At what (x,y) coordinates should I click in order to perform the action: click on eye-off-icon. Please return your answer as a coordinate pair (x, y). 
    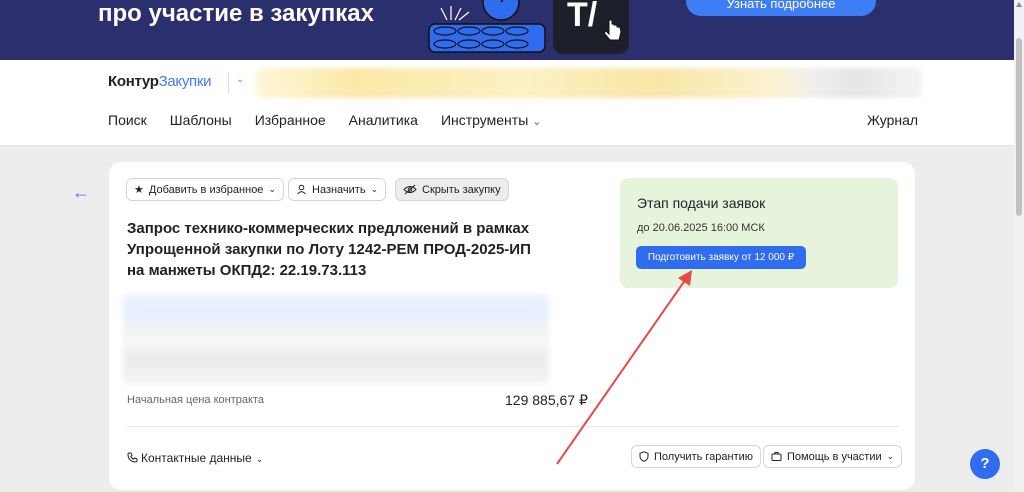
    Looking at the image, I should click on (410, 189).